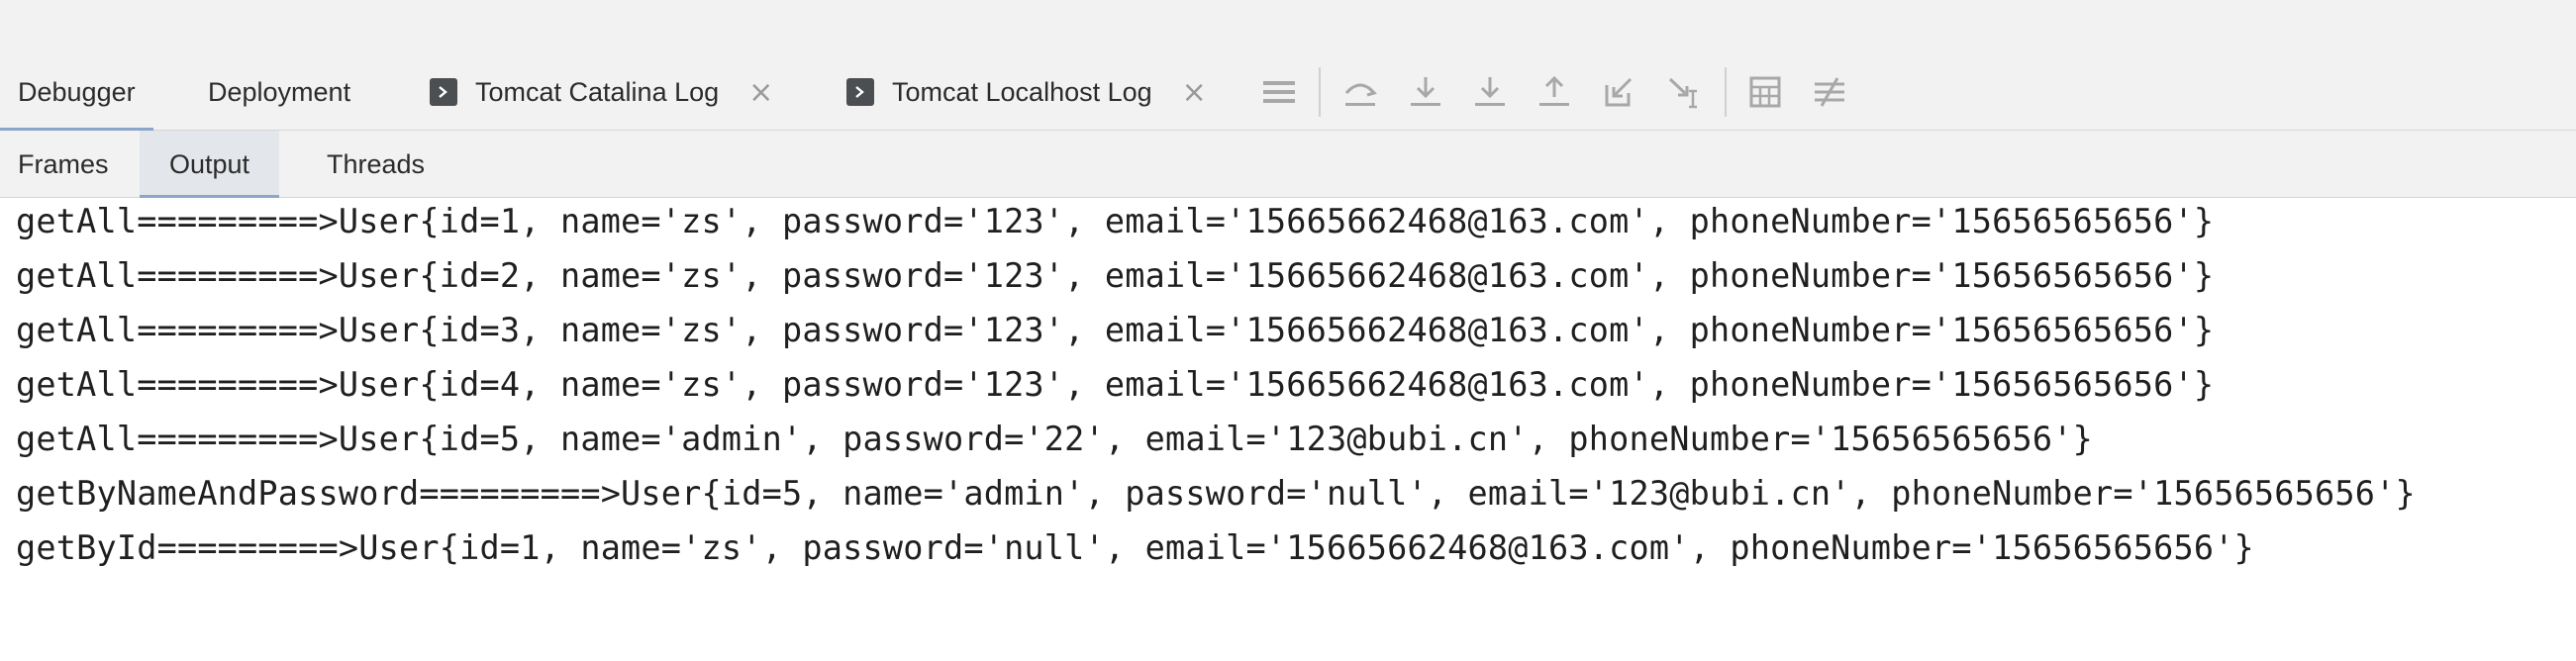 This screenshot has width=2576, height=661. I want to click on tab-tomcat-catalina-log: Tomcat Catalina Log ×, so click(601, 92).